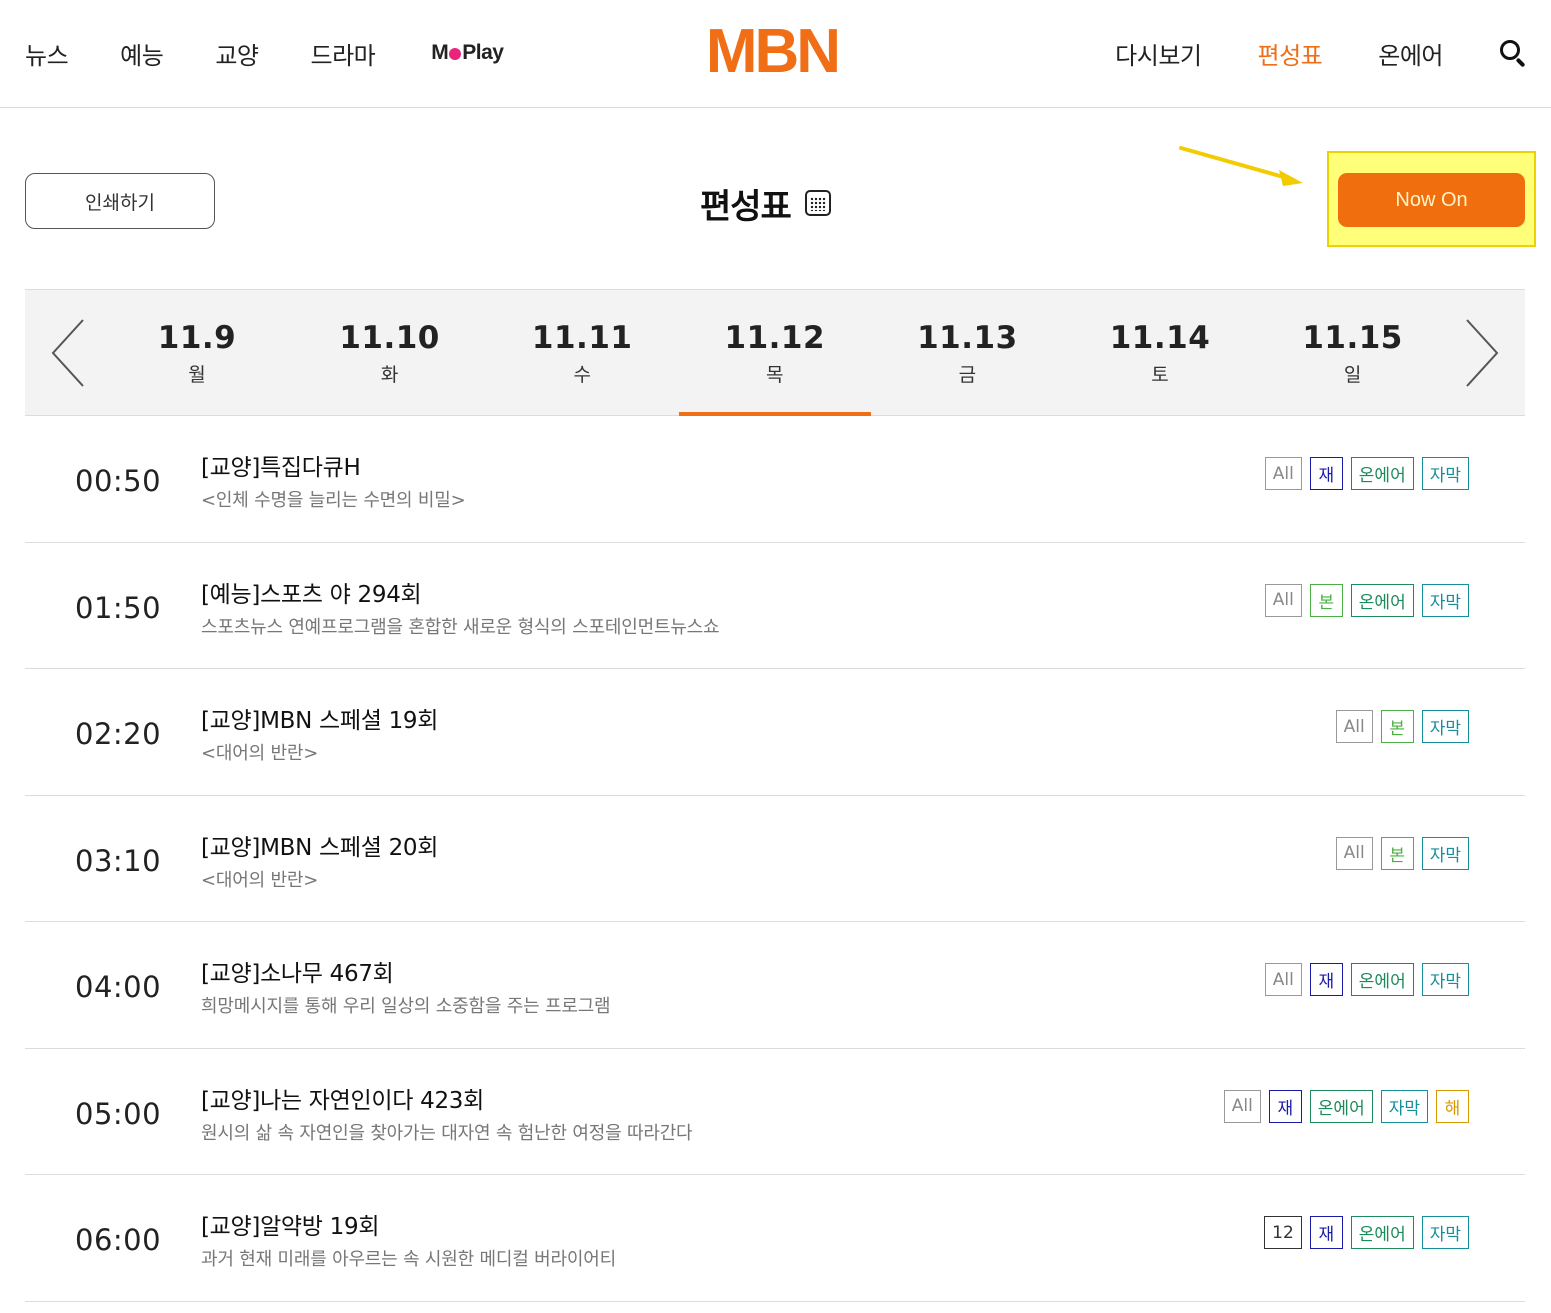 This screenshot has width=1551, height=1313. I want to click on program-badges: All 재 온에어 자막 해, so click(1346, 1106).